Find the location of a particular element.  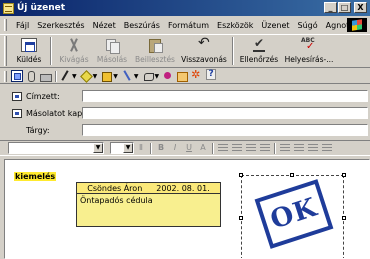

maximize-button: □ is located at coordinates (344, 7).